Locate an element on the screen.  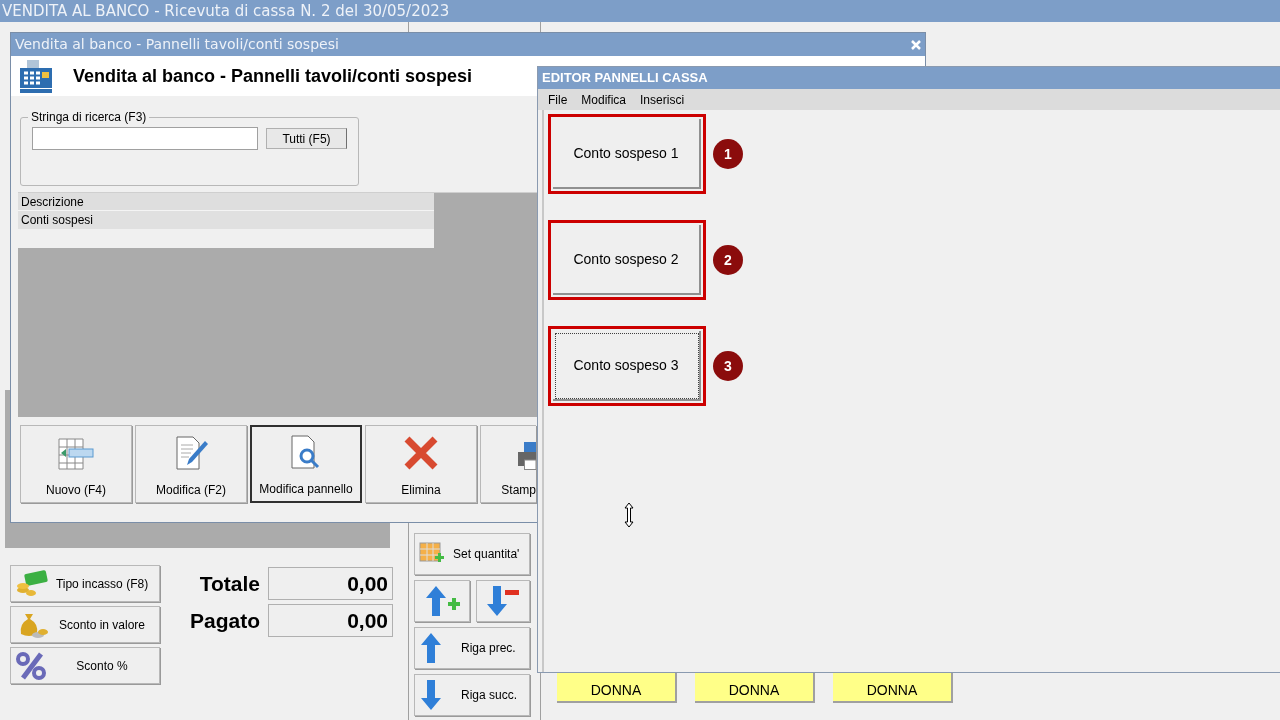
arrow-down-minus-icon is located at coordinates (503, 601).